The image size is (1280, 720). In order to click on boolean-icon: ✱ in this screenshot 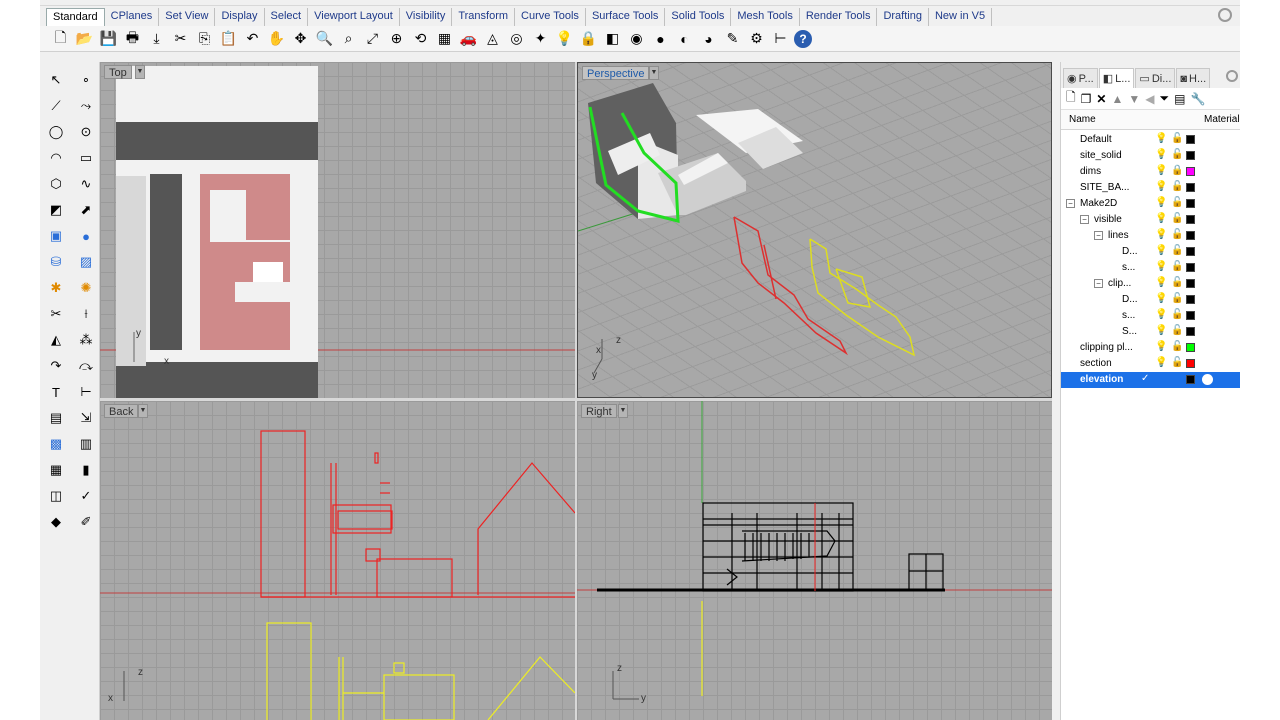, I will do `click(56, 288)`.